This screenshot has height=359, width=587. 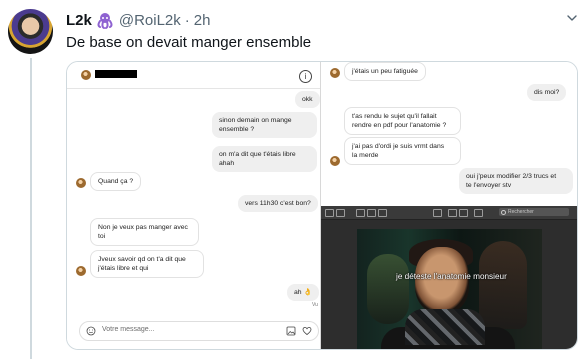 What do you see at coordinates (463, 213) in the screenshot?
I see `crop-icon` at bounding box center [463, 213].